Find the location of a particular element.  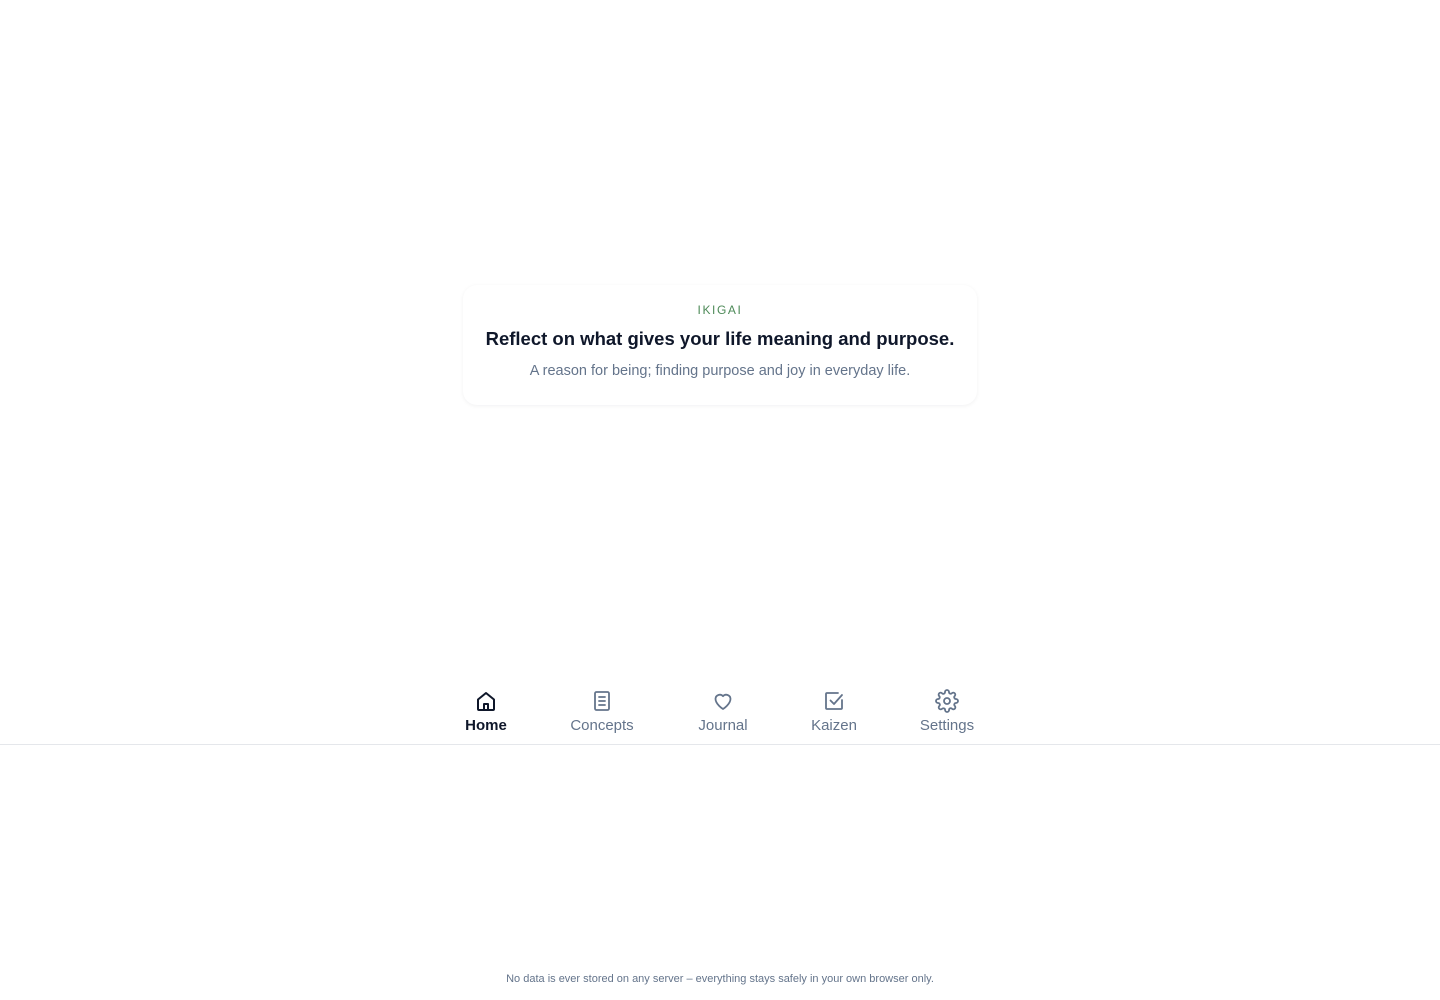

gear-icon is located at coordinates (947, 701).